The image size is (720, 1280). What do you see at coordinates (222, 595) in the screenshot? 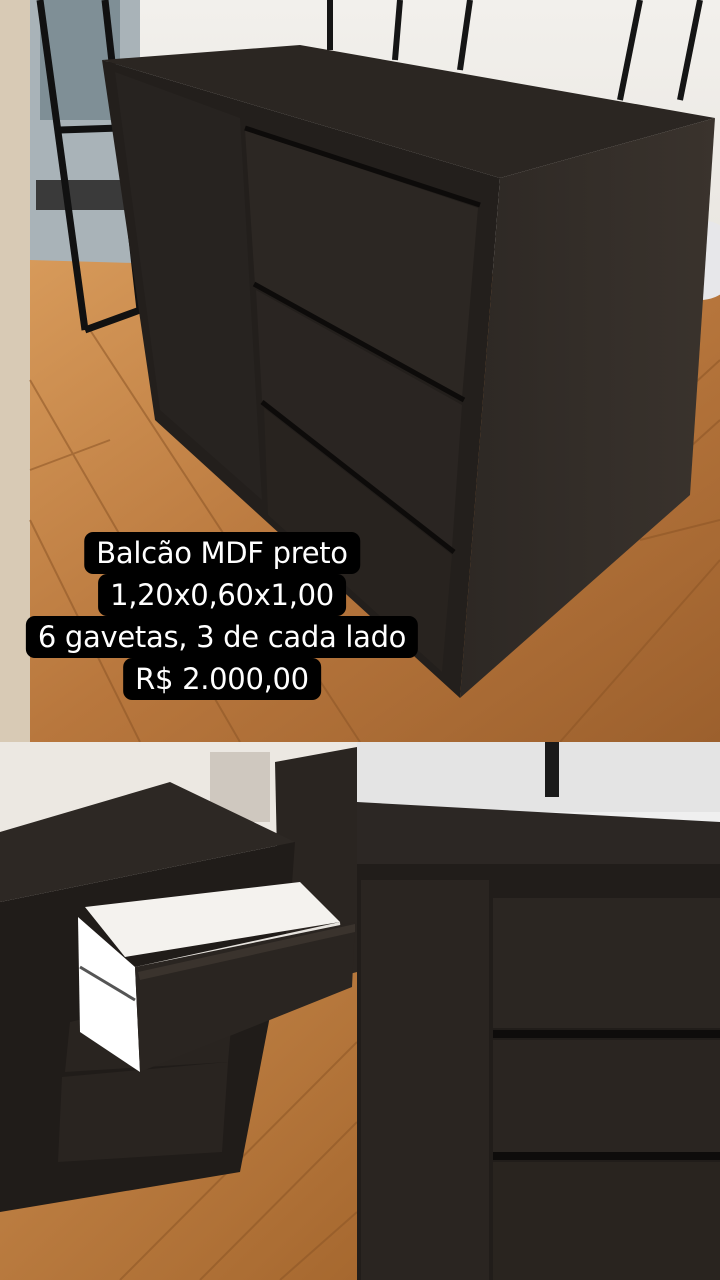
I see `product-dimensions: 1,20x0,60x1,00` at bounding box center [222, 595].